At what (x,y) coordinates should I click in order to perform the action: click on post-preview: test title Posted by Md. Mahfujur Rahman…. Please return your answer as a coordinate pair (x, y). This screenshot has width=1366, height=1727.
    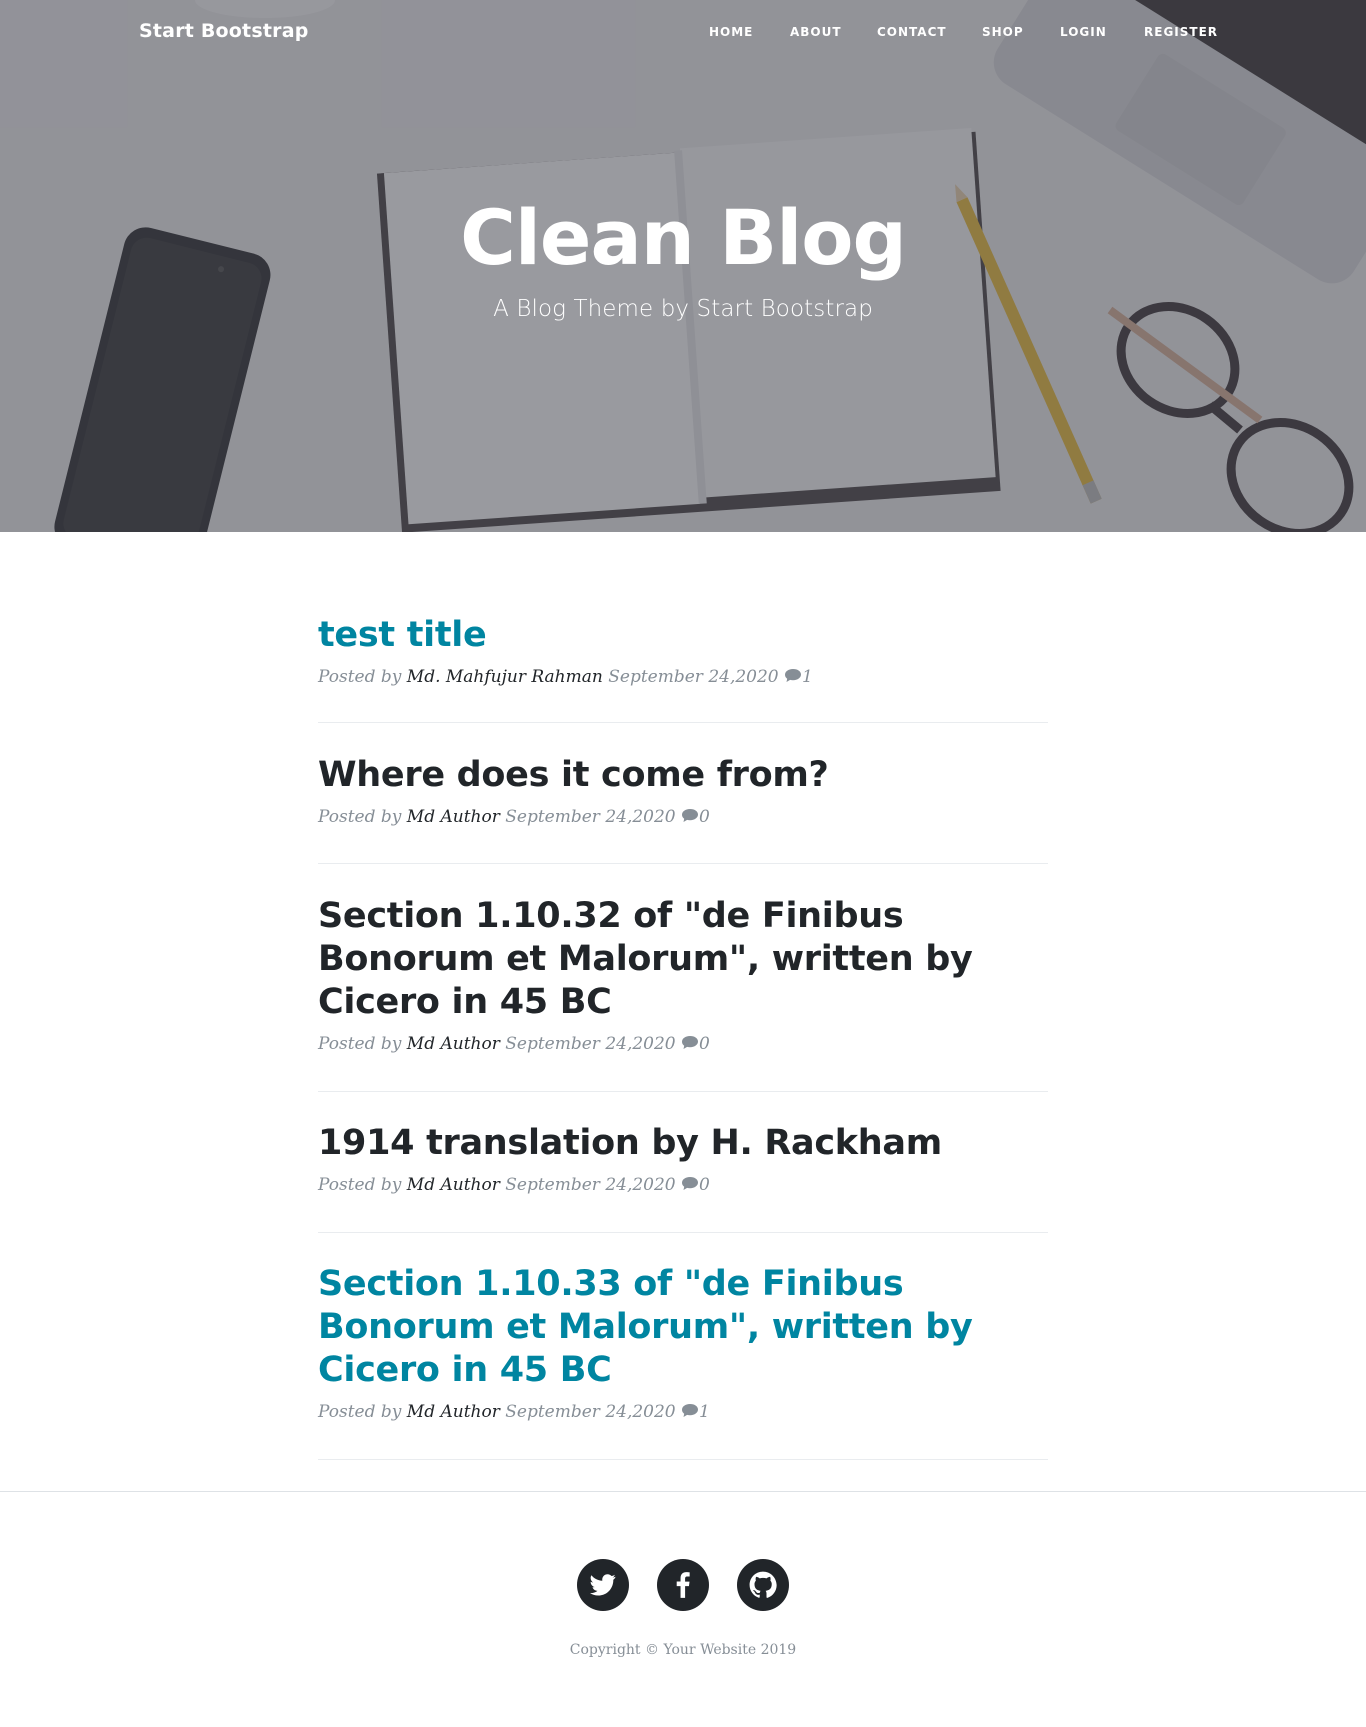
    Looking at the image, I should click on (683, 650).